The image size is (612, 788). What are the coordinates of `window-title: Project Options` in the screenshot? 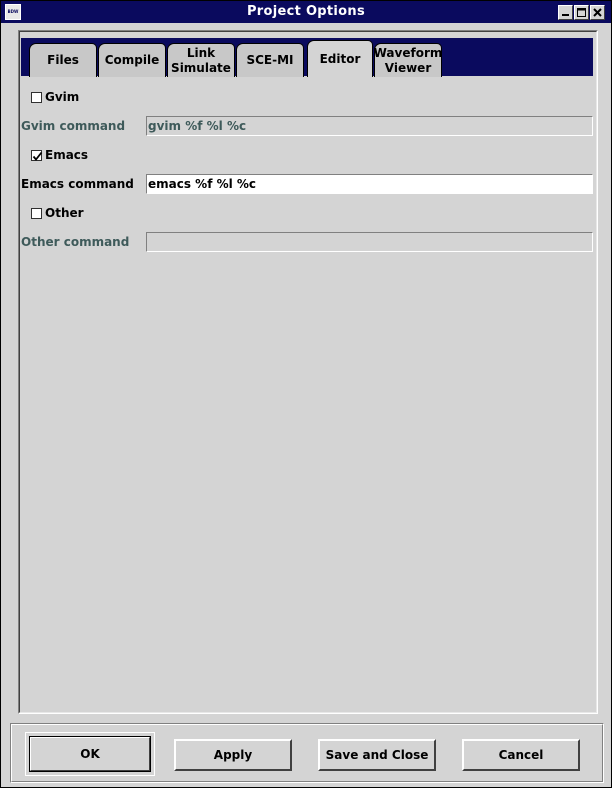 It's located at (306, 11).